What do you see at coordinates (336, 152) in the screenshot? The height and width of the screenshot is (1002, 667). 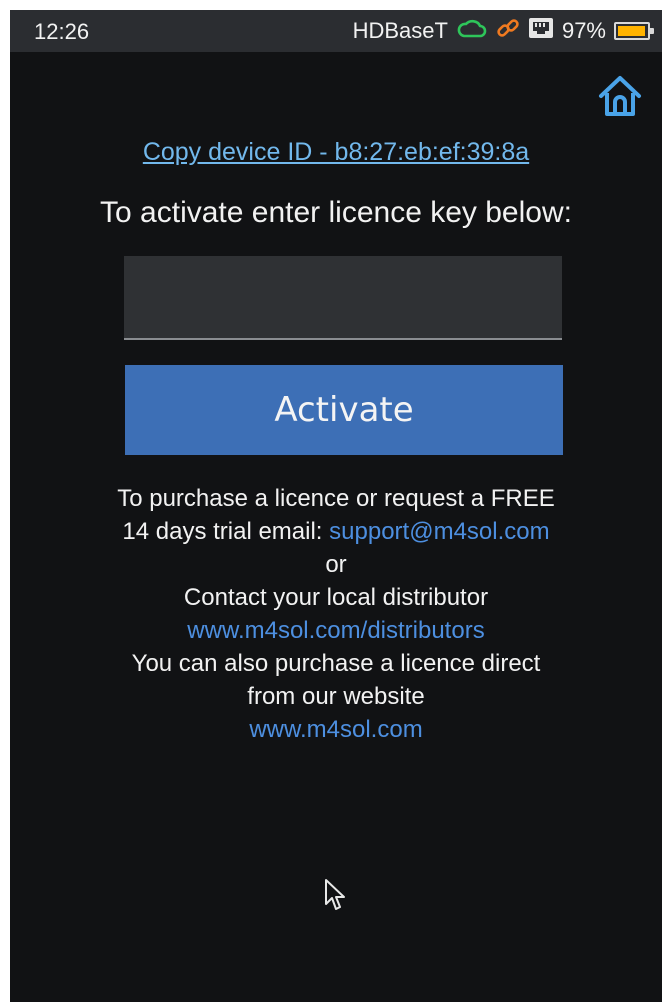 I see `copy-device-id-link: Copy device ID - b8:27:eb:ef:39:8a` at bounding box center [336, 152].